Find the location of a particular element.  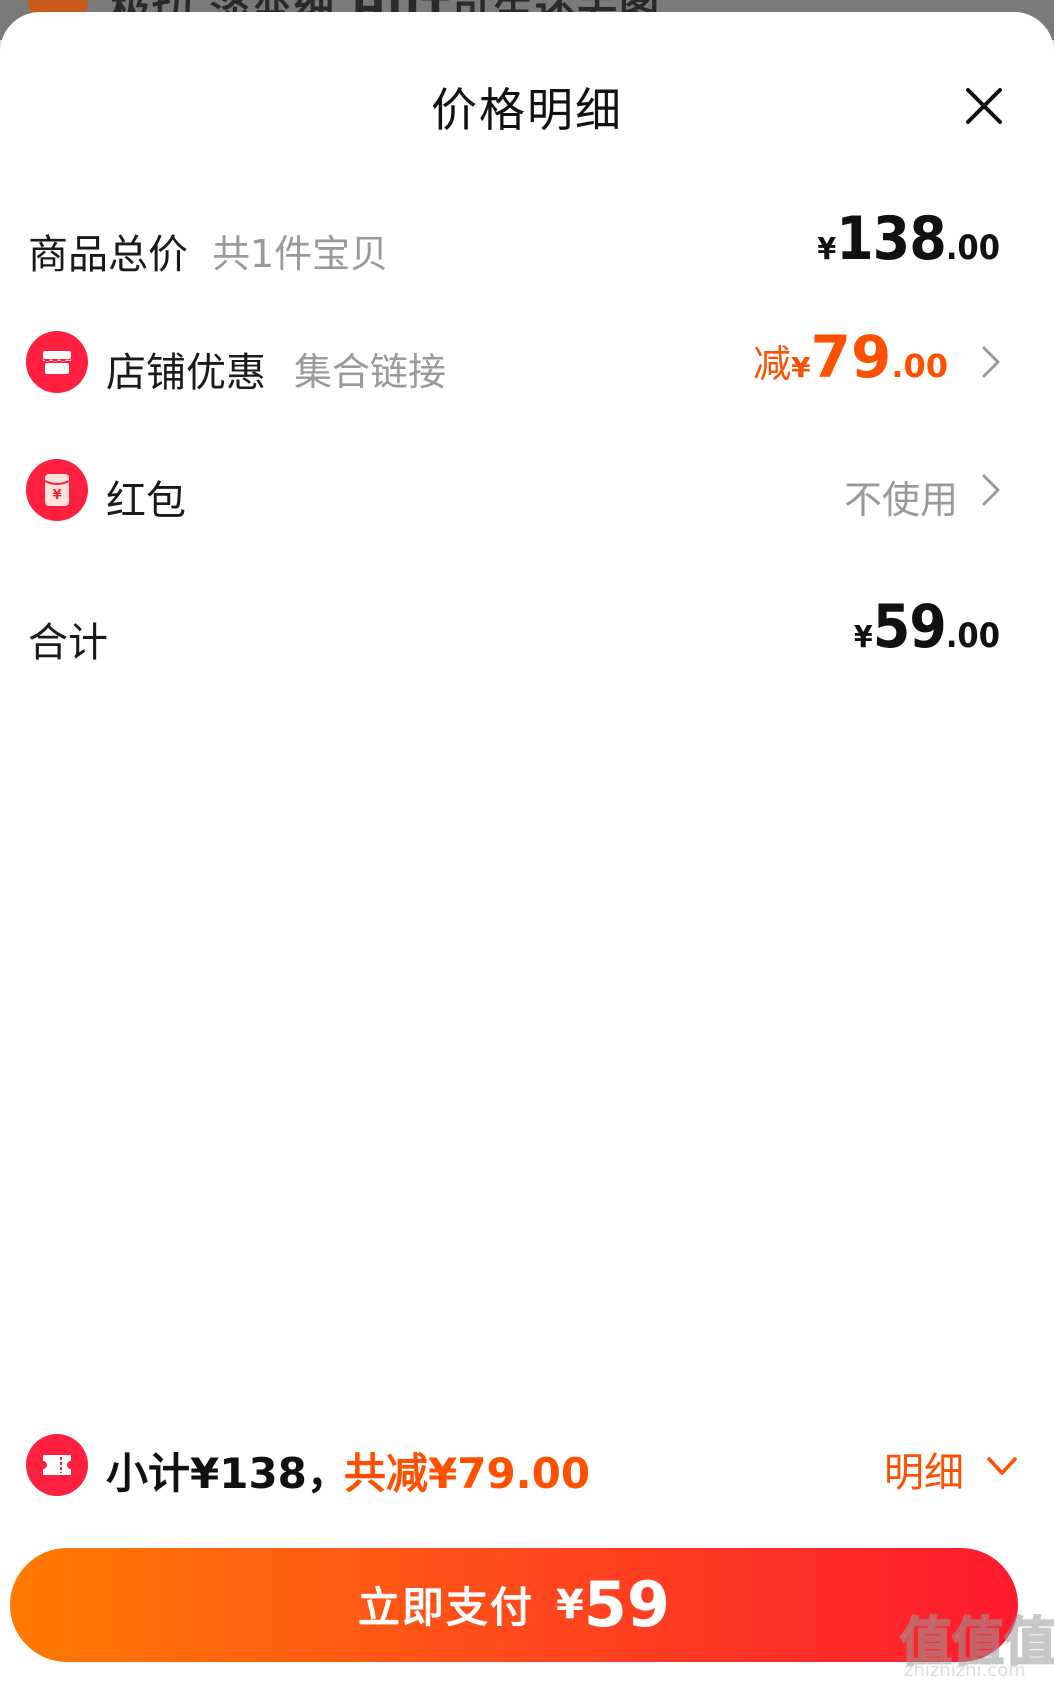

price-integer: 138 is located at coordinates (891, 239).